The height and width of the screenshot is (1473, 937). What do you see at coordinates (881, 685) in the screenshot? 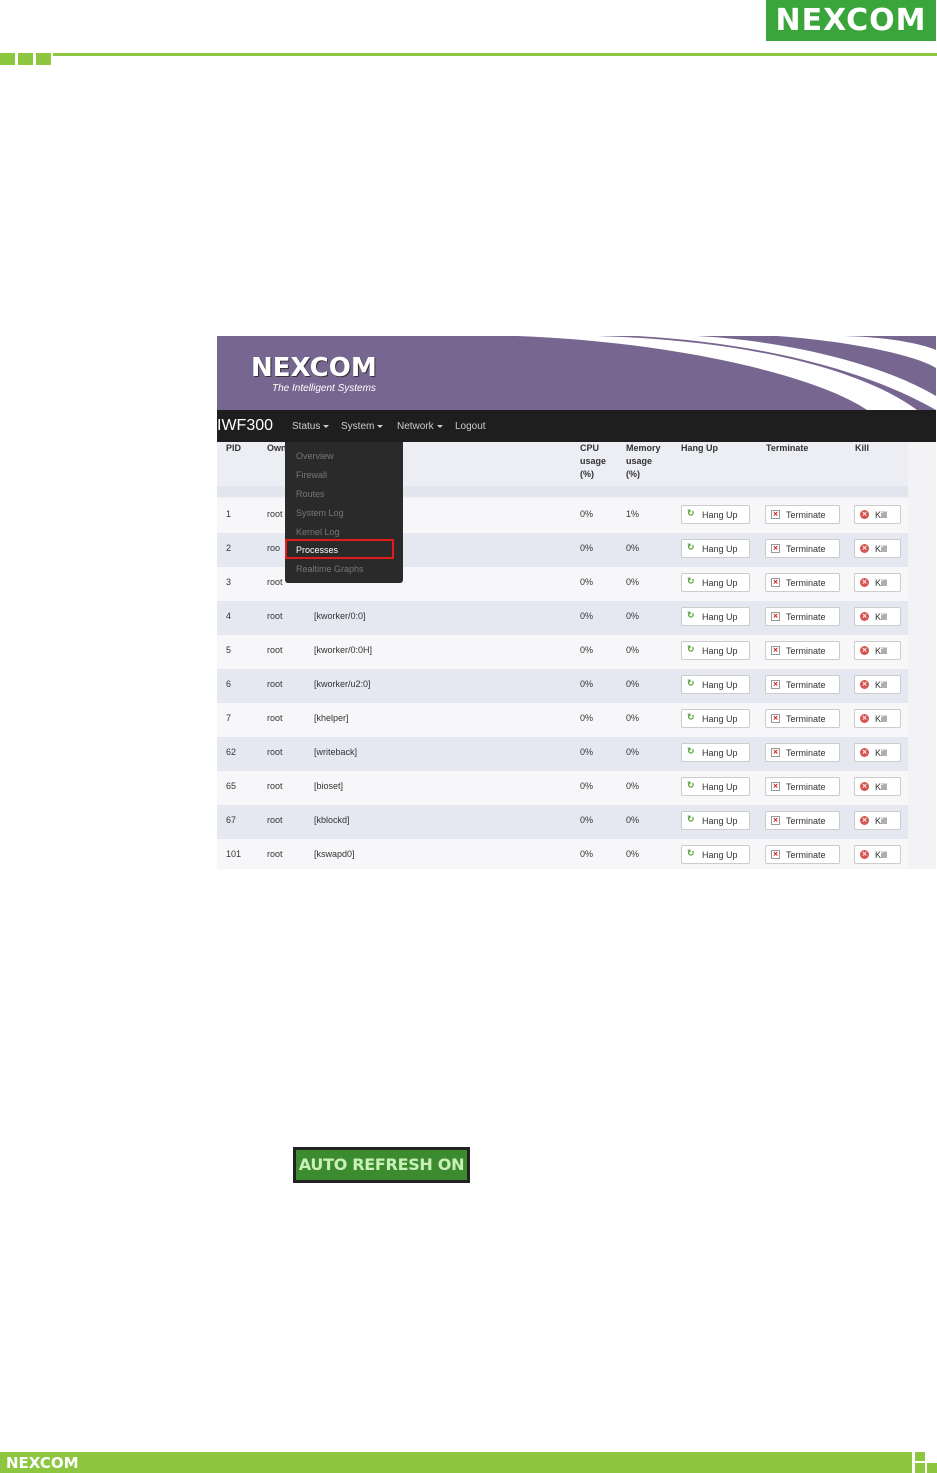
I see `kill-button-label: Kill` at bounding box center [881, 685].